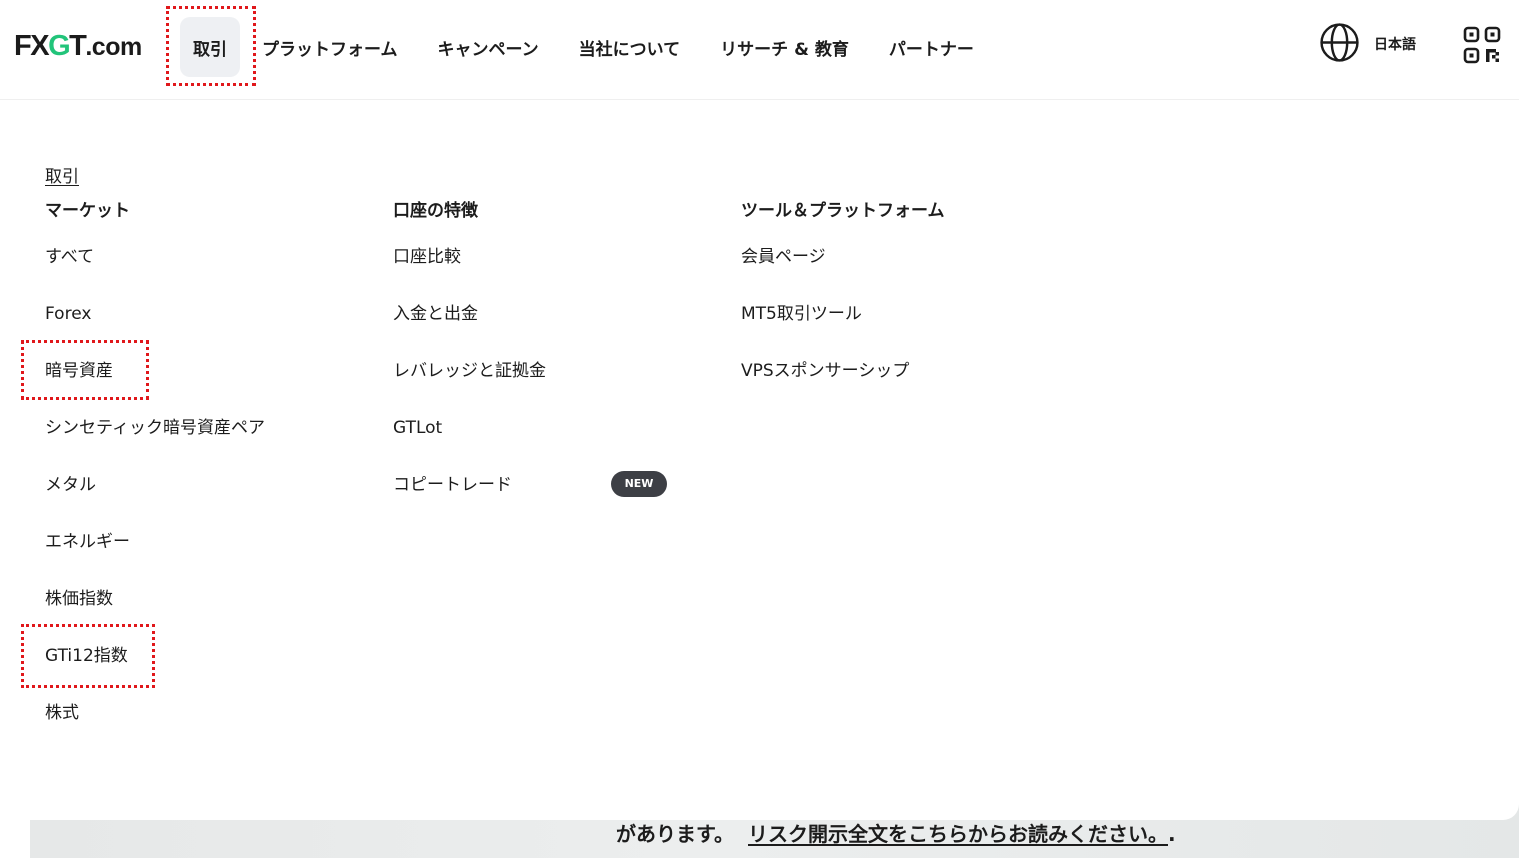 The image size is (1519, 858). Describe the element at coordinates (155, 274) in the screenshot. I see `menu-item-all: すべて` at that location.